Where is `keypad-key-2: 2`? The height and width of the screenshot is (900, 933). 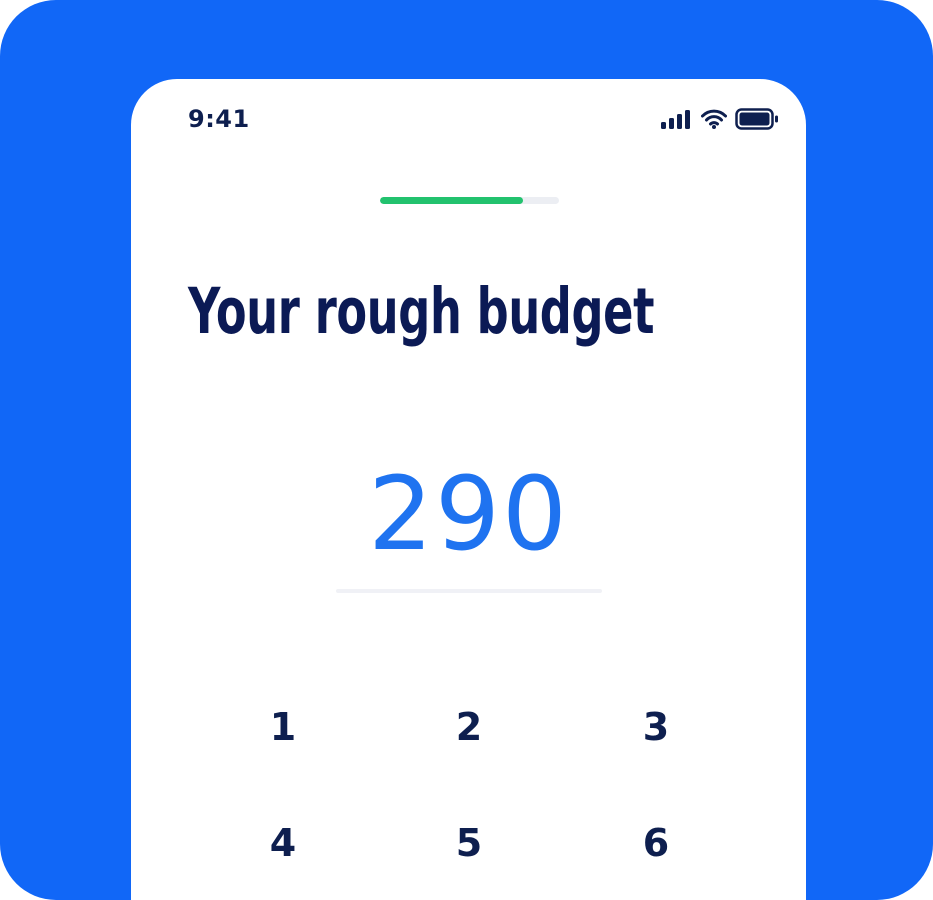
keypad-key-2: 2 is located at coordinates (469, 727).